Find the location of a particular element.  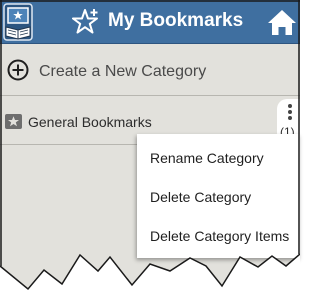

delete-category-menu-item: Delete Category is located at coordinates (200, 197).